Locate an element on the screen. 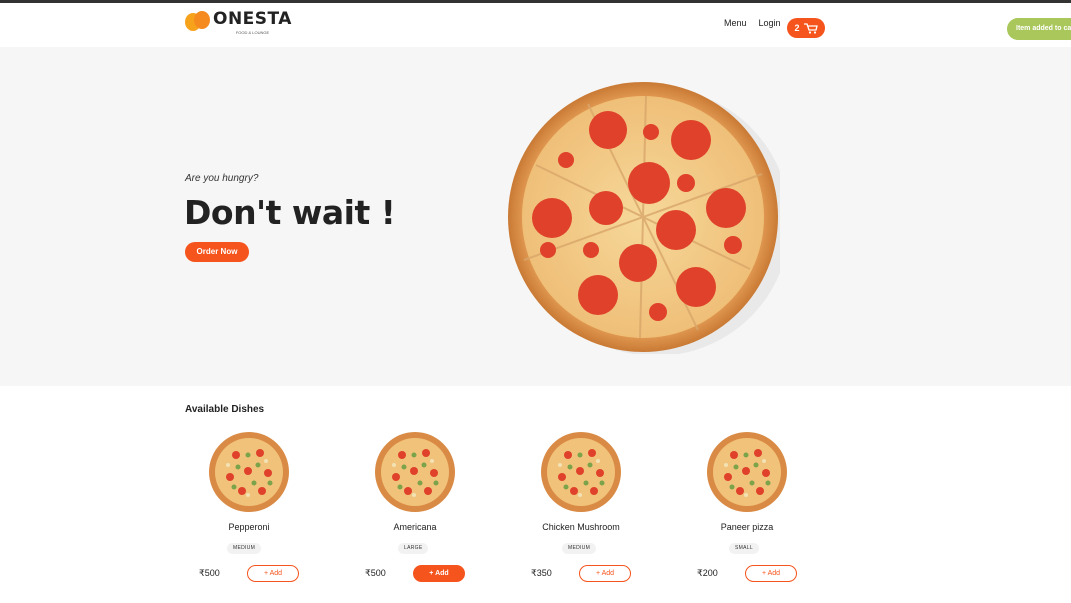 This screenshot has height=603, width=1071. brand-name: ONESTA is located at coordinates (252, 19).